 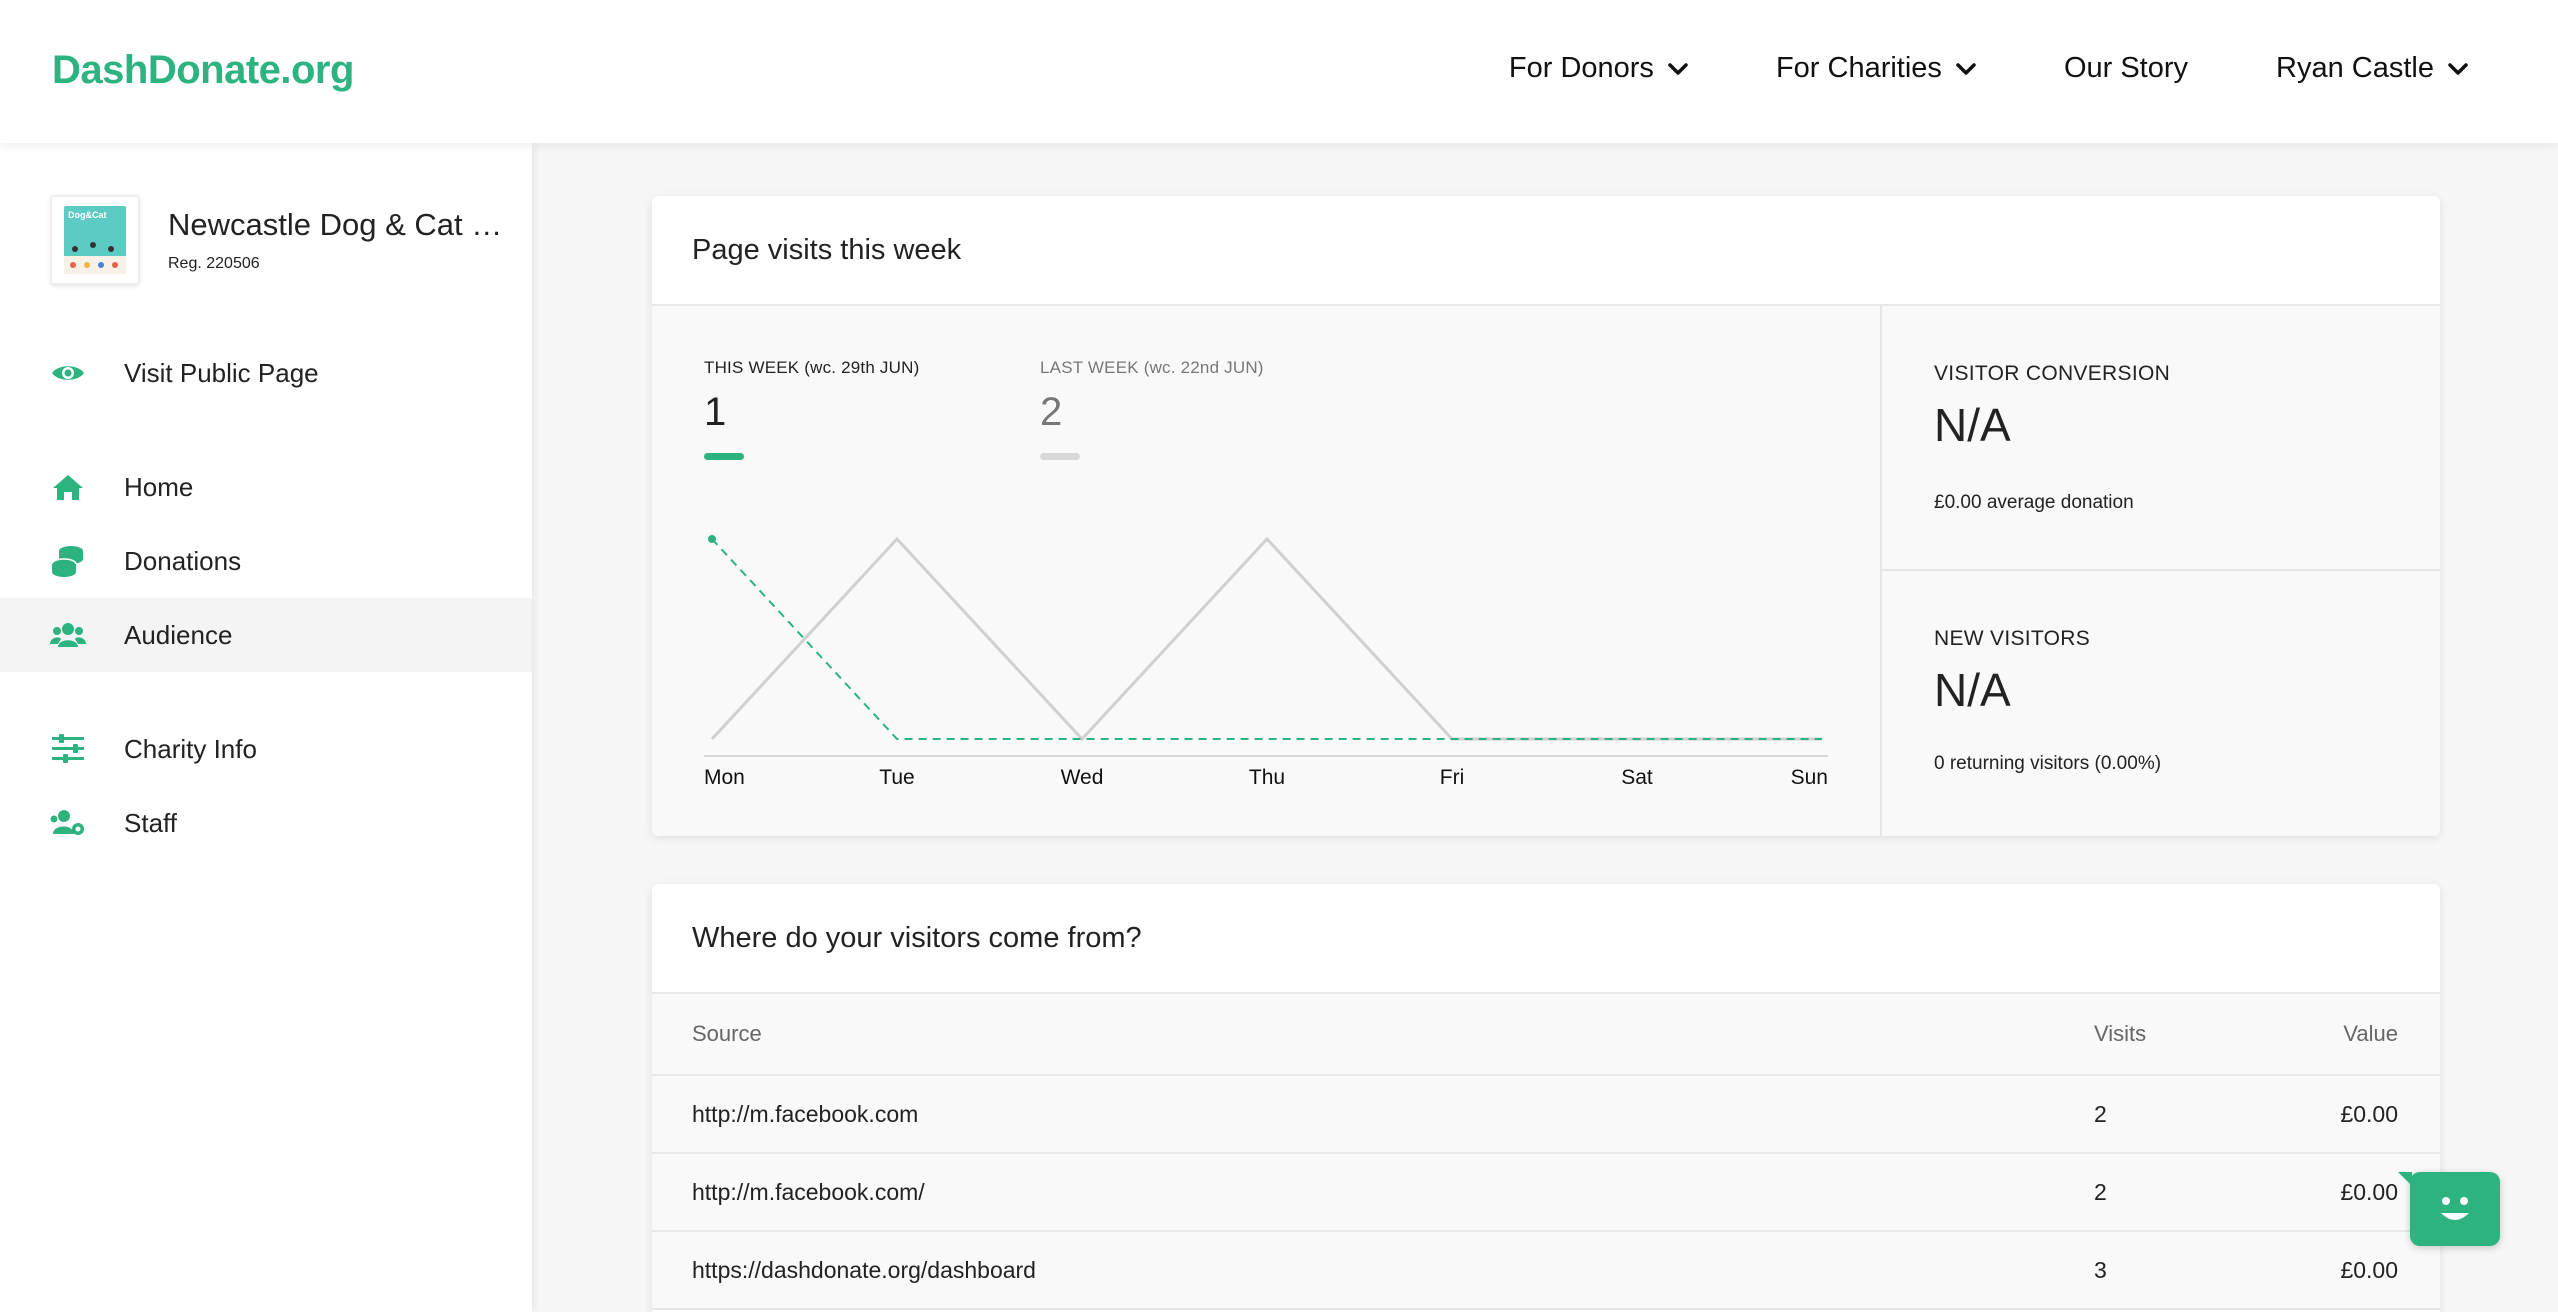 What do you see at coordinates (724, 777) in the screenshot?
I see `x-tick-label: Mon` at bounding box center [724, 777].